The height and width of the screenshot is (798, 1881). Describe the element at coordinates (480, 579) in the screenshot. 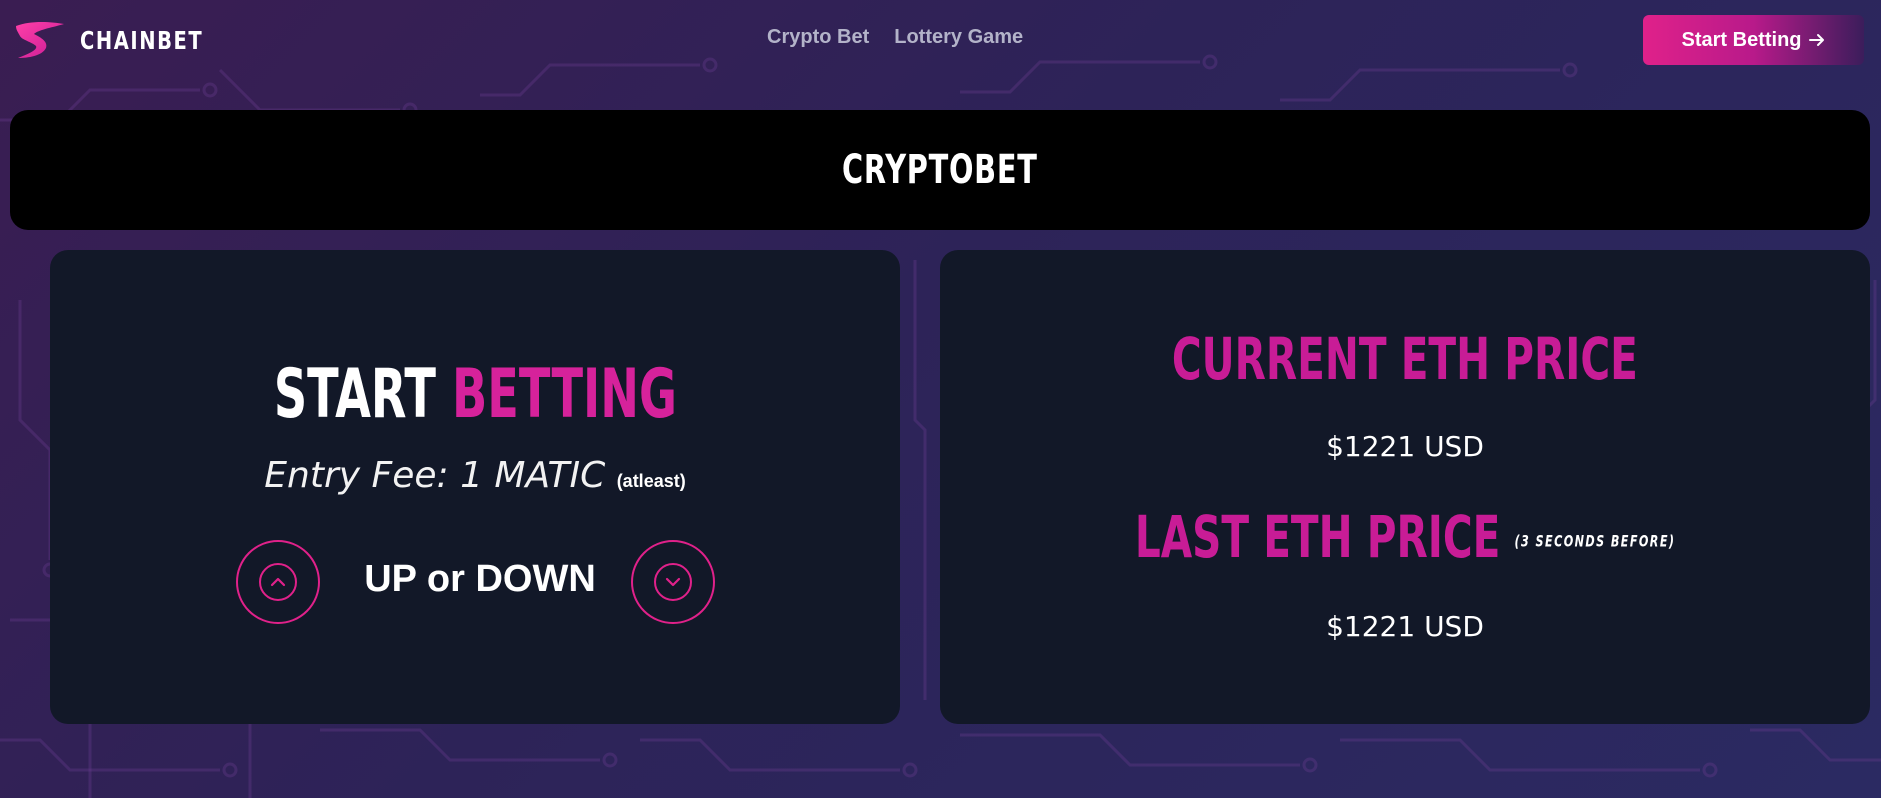

I see `up-or-down-label: UP or DOWN` at that location.